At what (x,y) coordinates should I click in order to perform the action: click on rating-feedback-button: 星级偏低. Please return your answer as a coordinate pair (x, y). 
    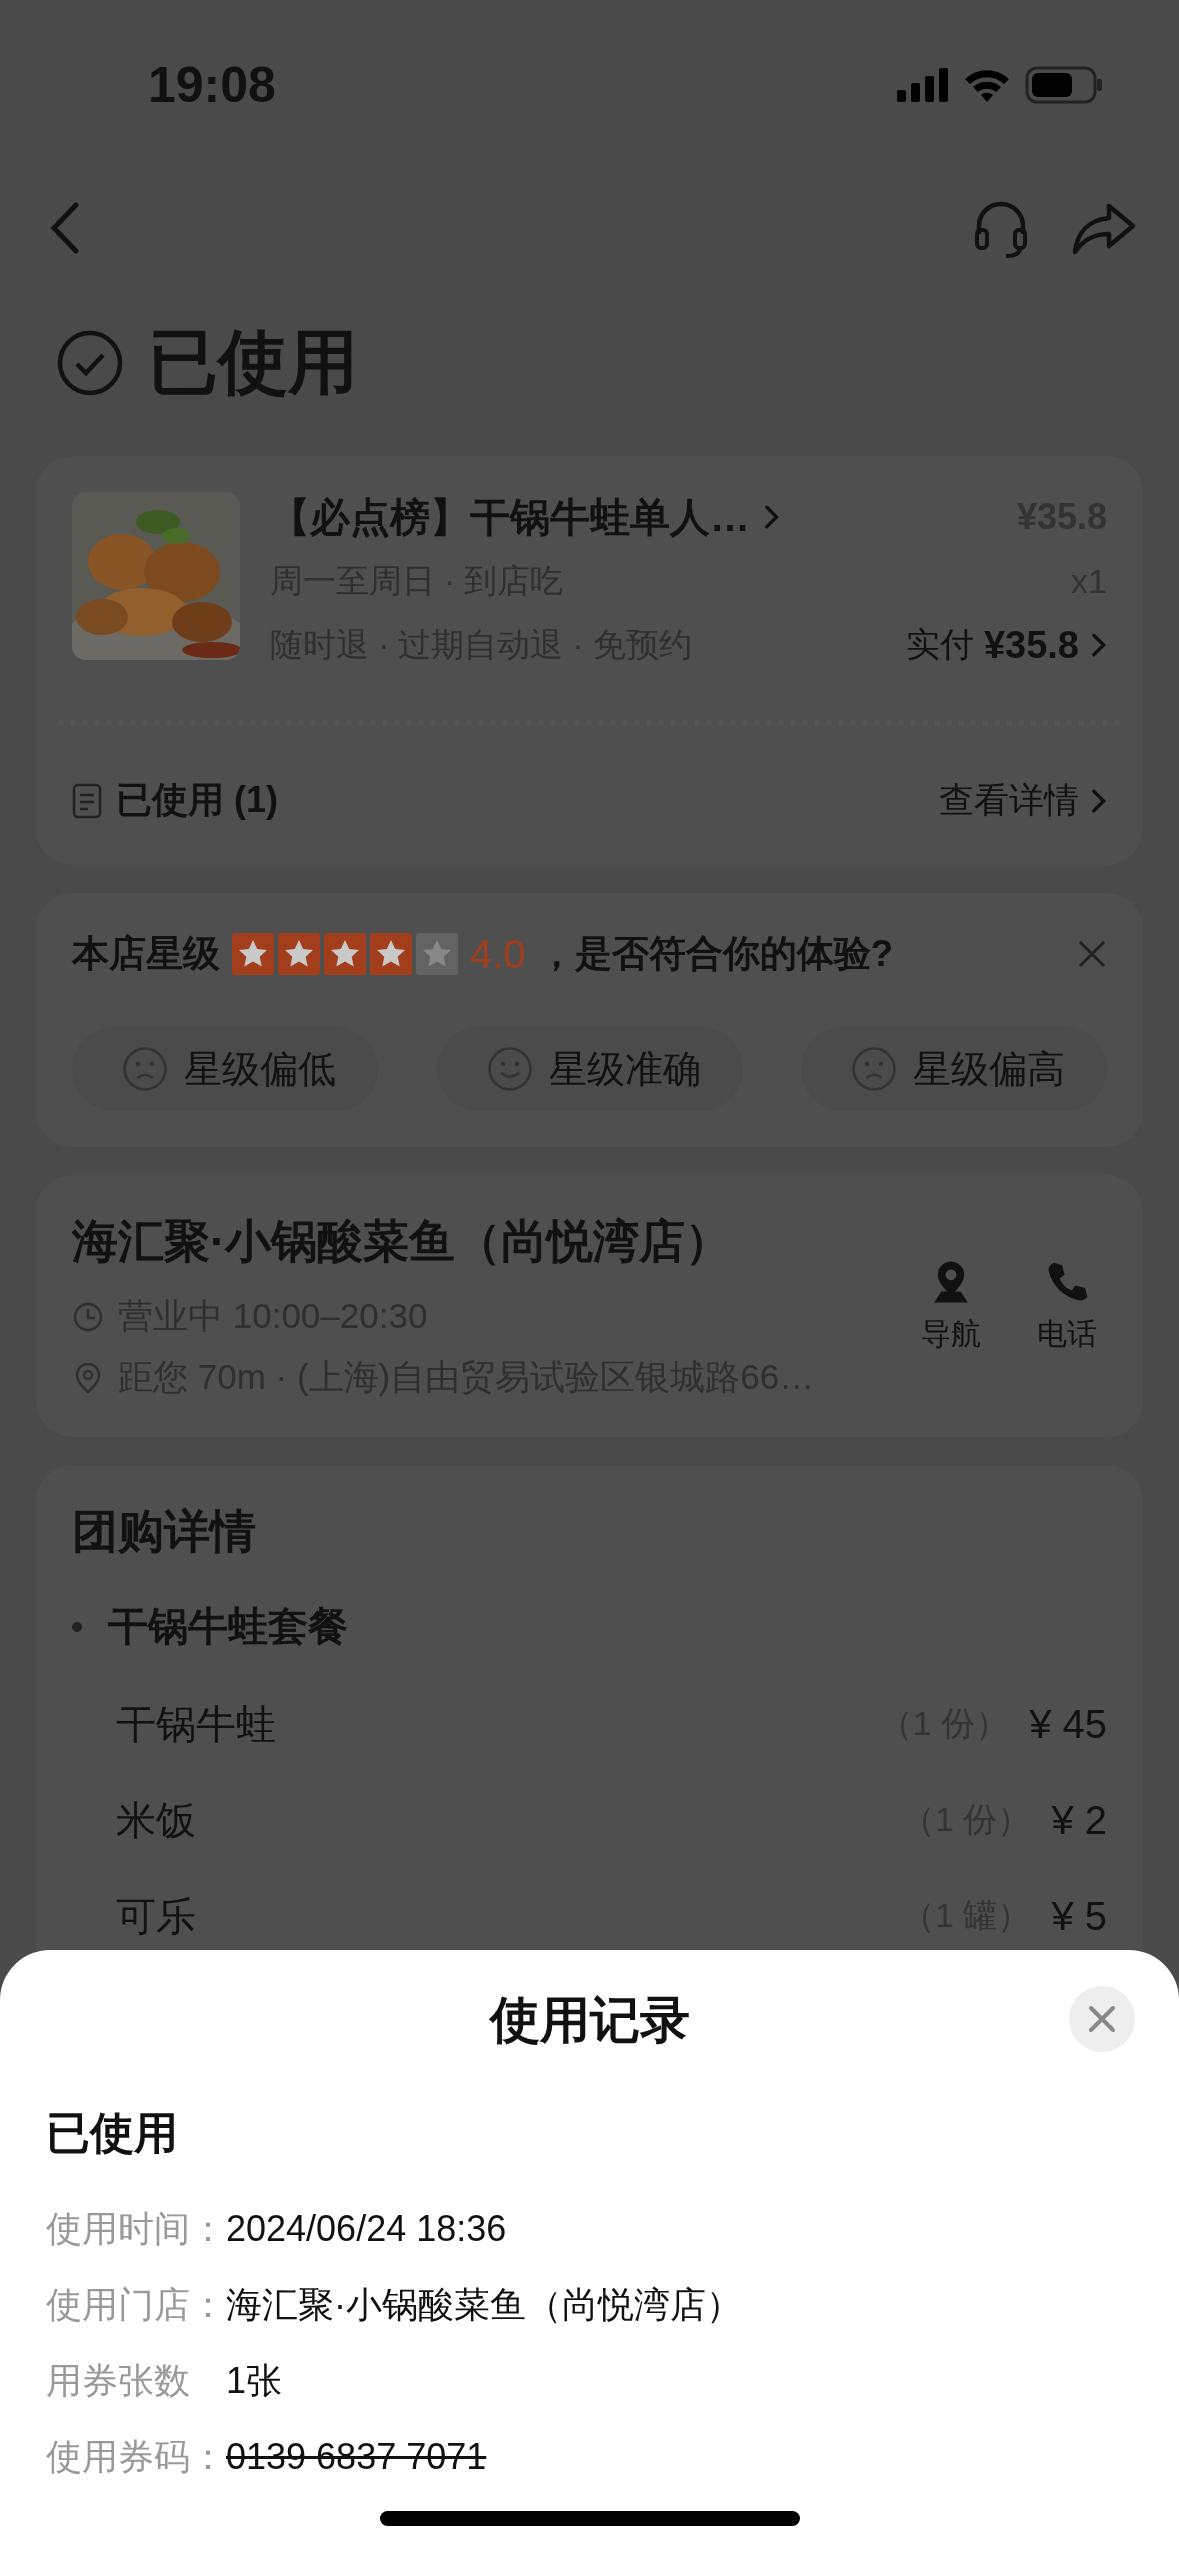
    Looking at the image, I should click on (225, 1069).